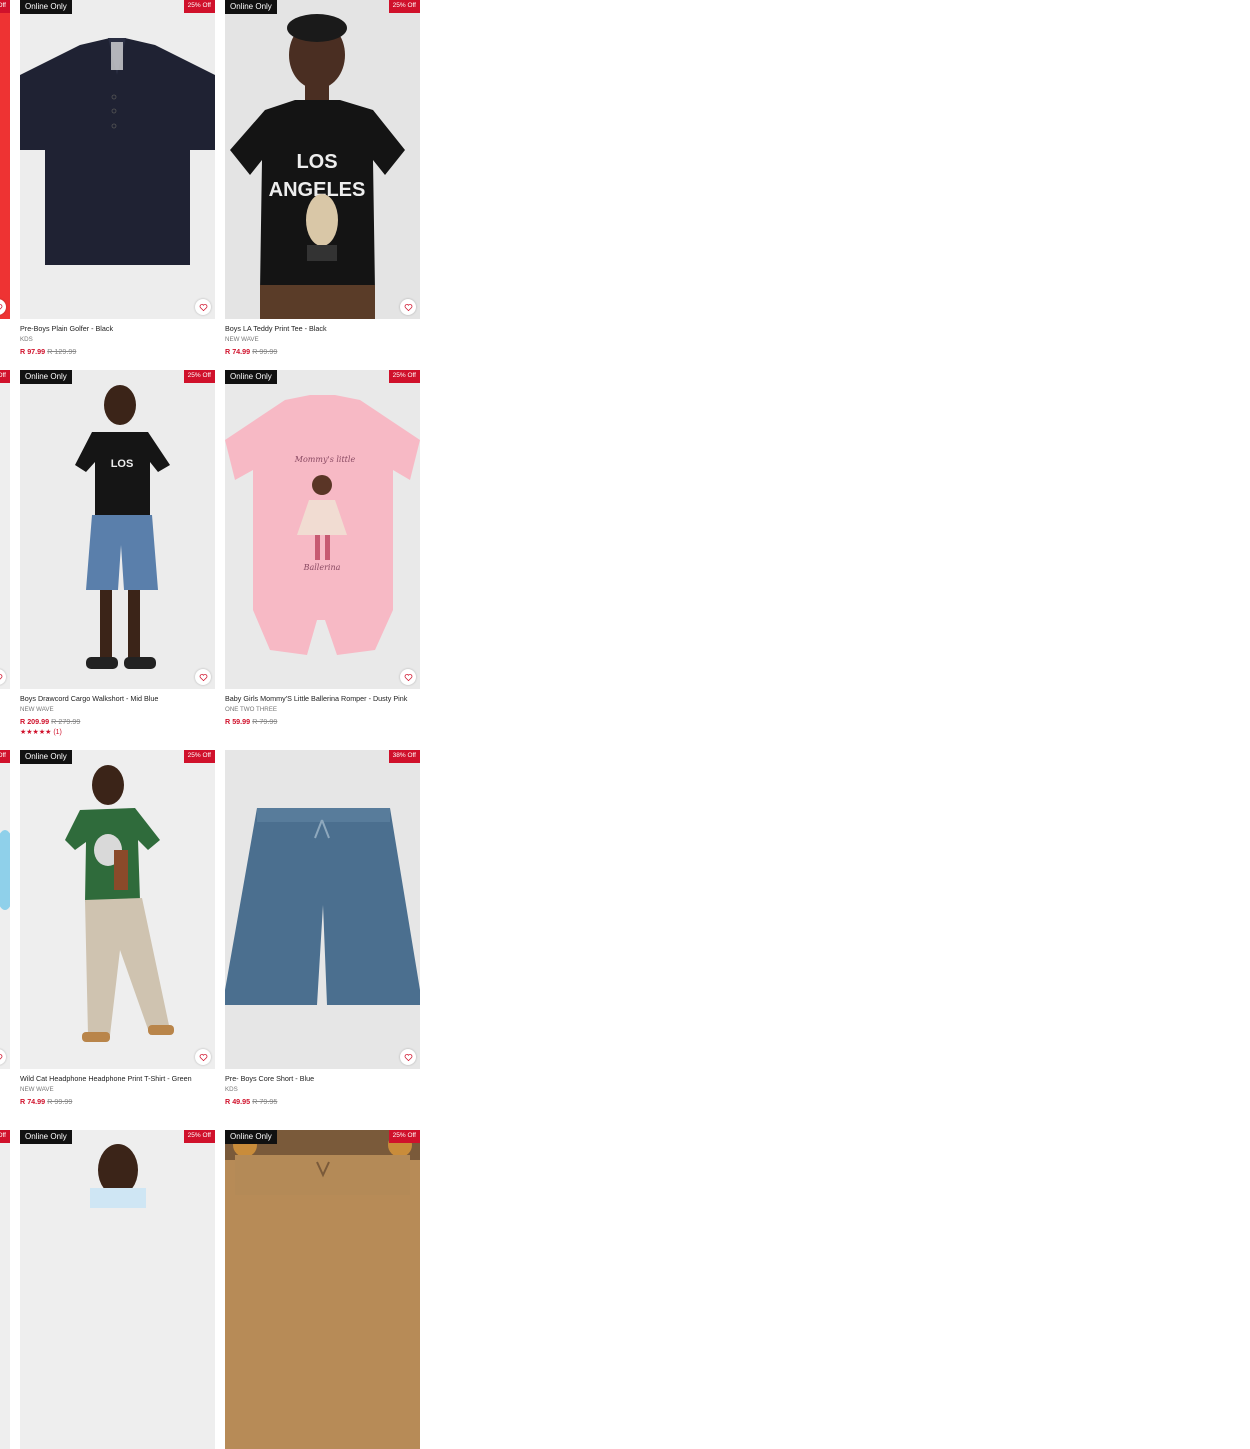 The width and height of the screenshot is (1250, 1449). I want to click on navy-polo-shirt-image, so click(117, 151).